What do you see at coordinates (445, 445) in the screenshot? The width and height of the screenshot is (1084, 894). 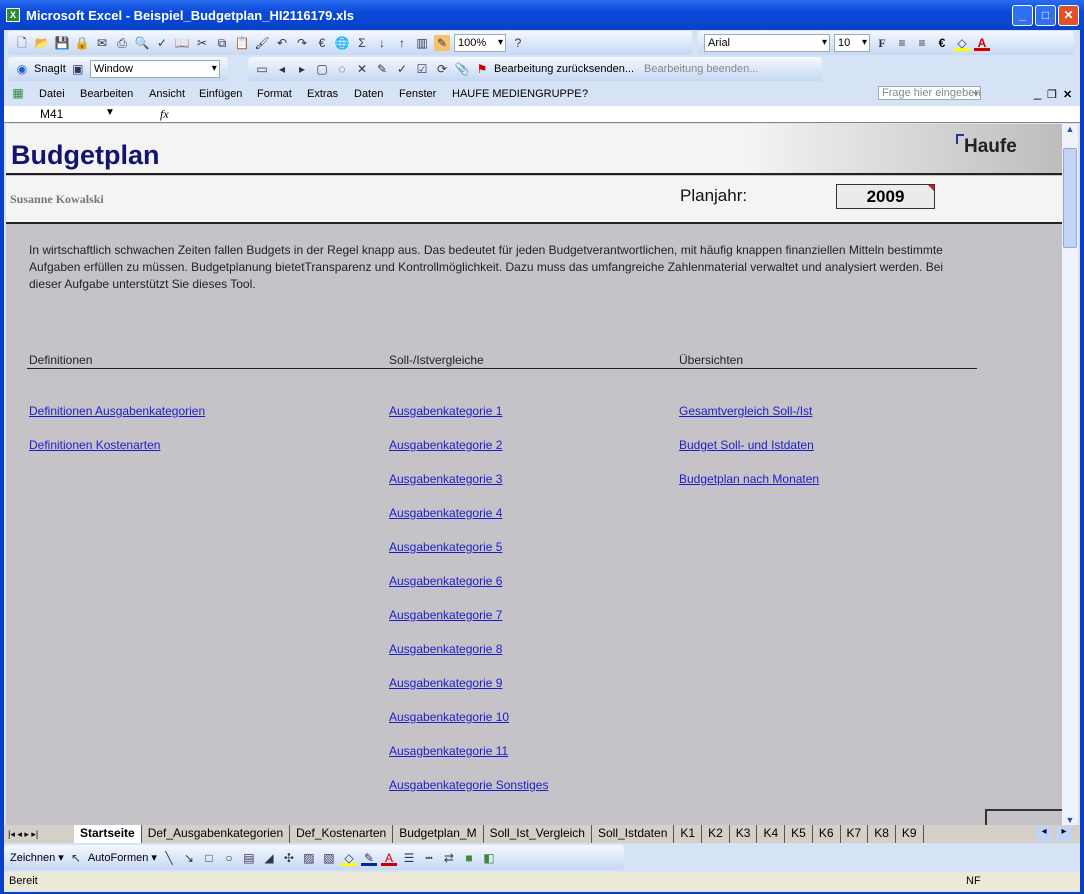 I see `hyperlink: Ausgabenkategorie 2` at bounding box center [445, 445].